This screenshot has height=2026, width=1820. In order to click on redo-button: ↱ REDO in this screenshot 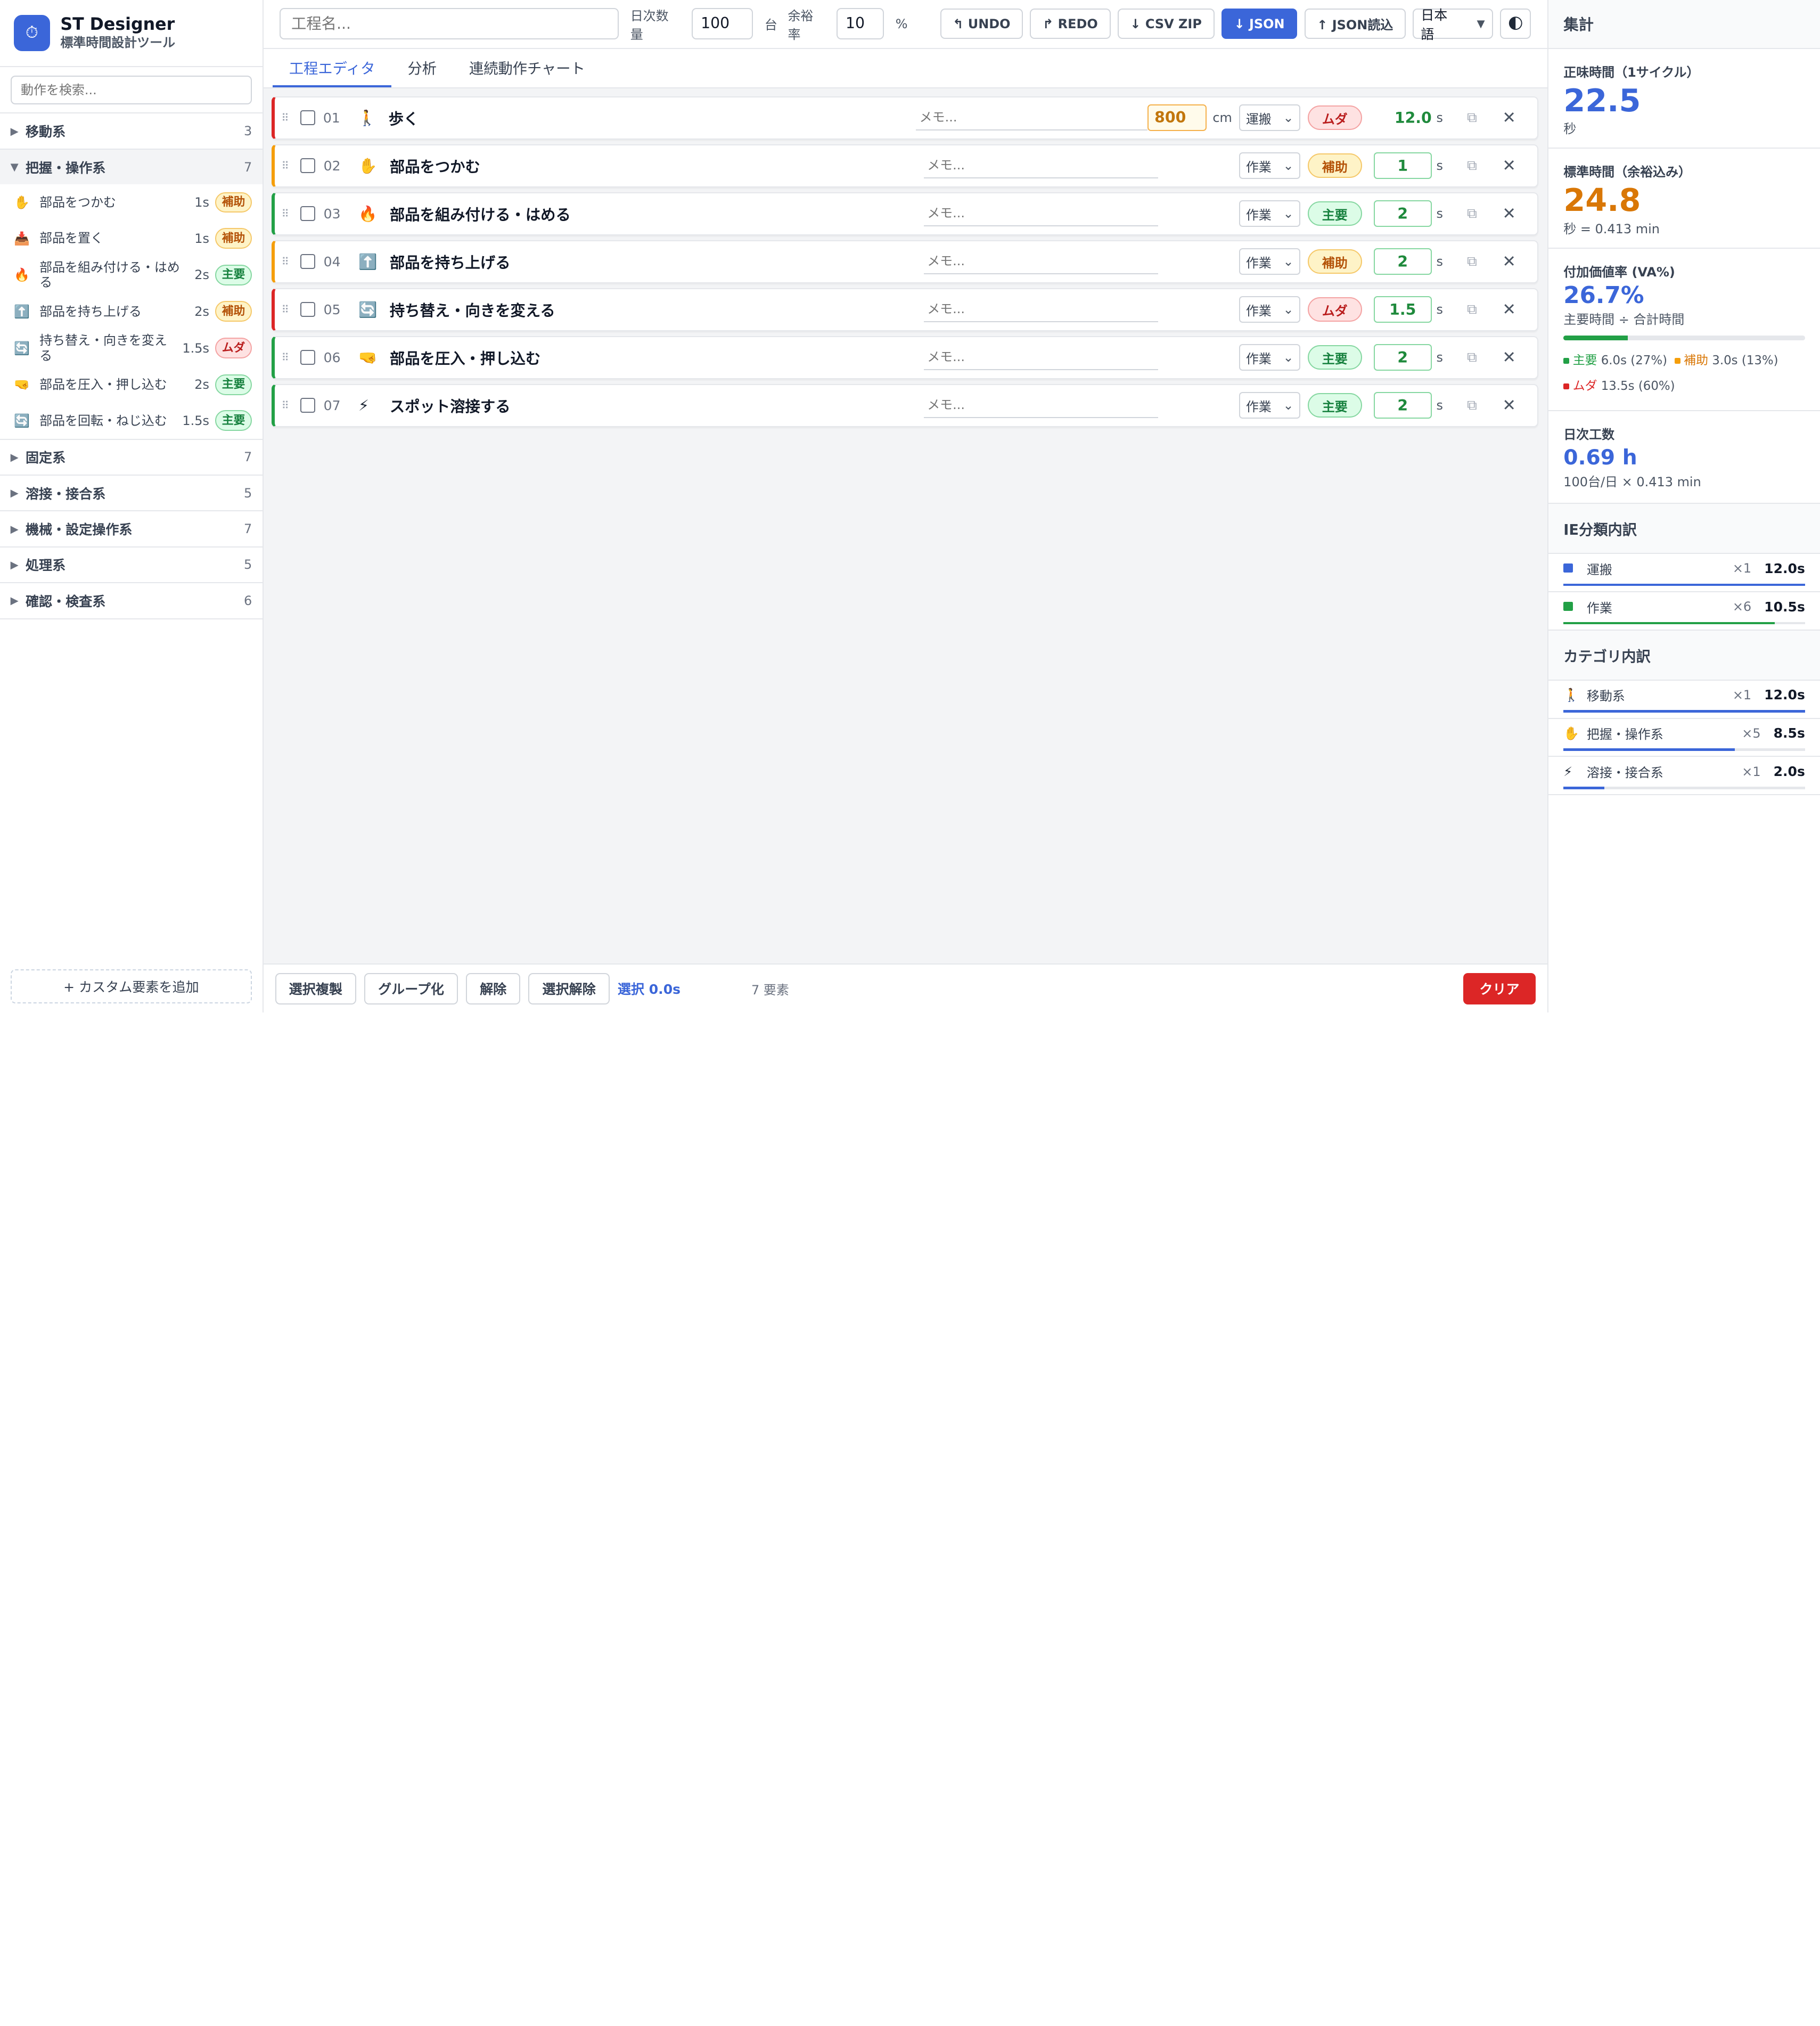, I will do `click(1070, 24)`.